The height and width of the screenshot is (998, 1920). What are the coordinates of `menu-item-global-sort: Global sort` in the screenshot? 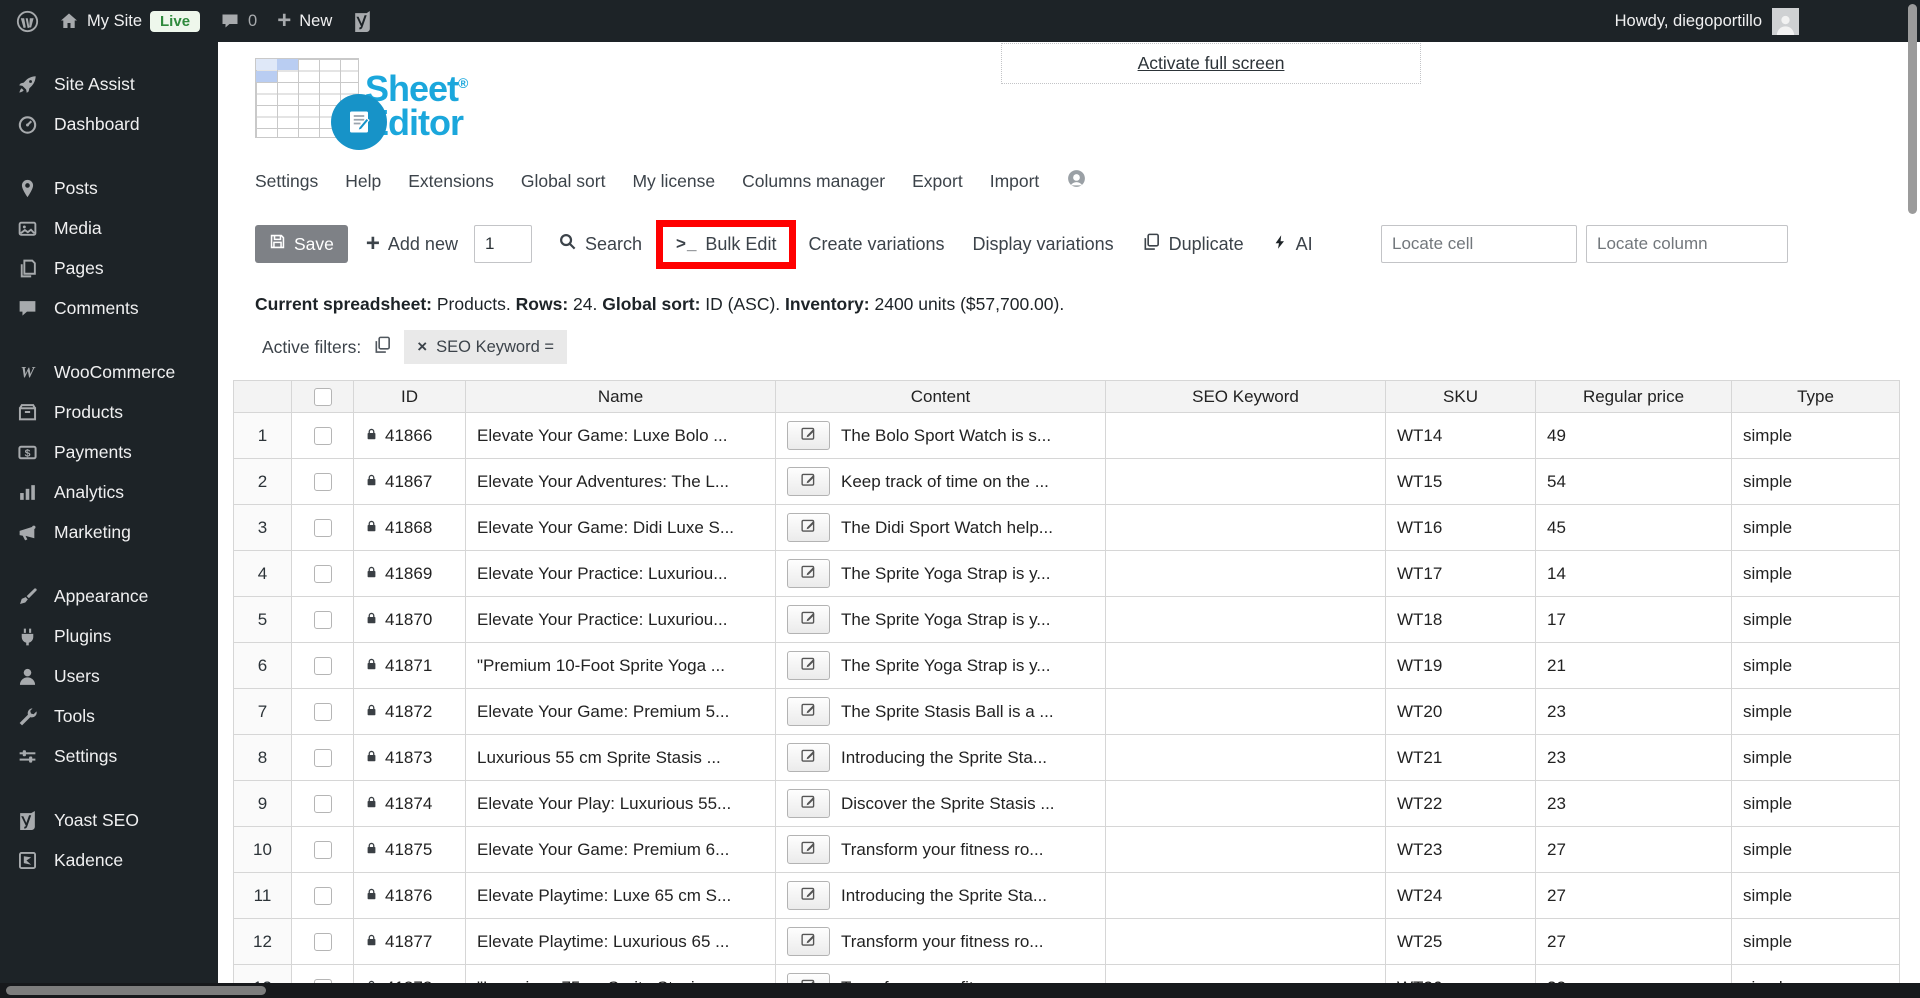 It's located at (563, 181).